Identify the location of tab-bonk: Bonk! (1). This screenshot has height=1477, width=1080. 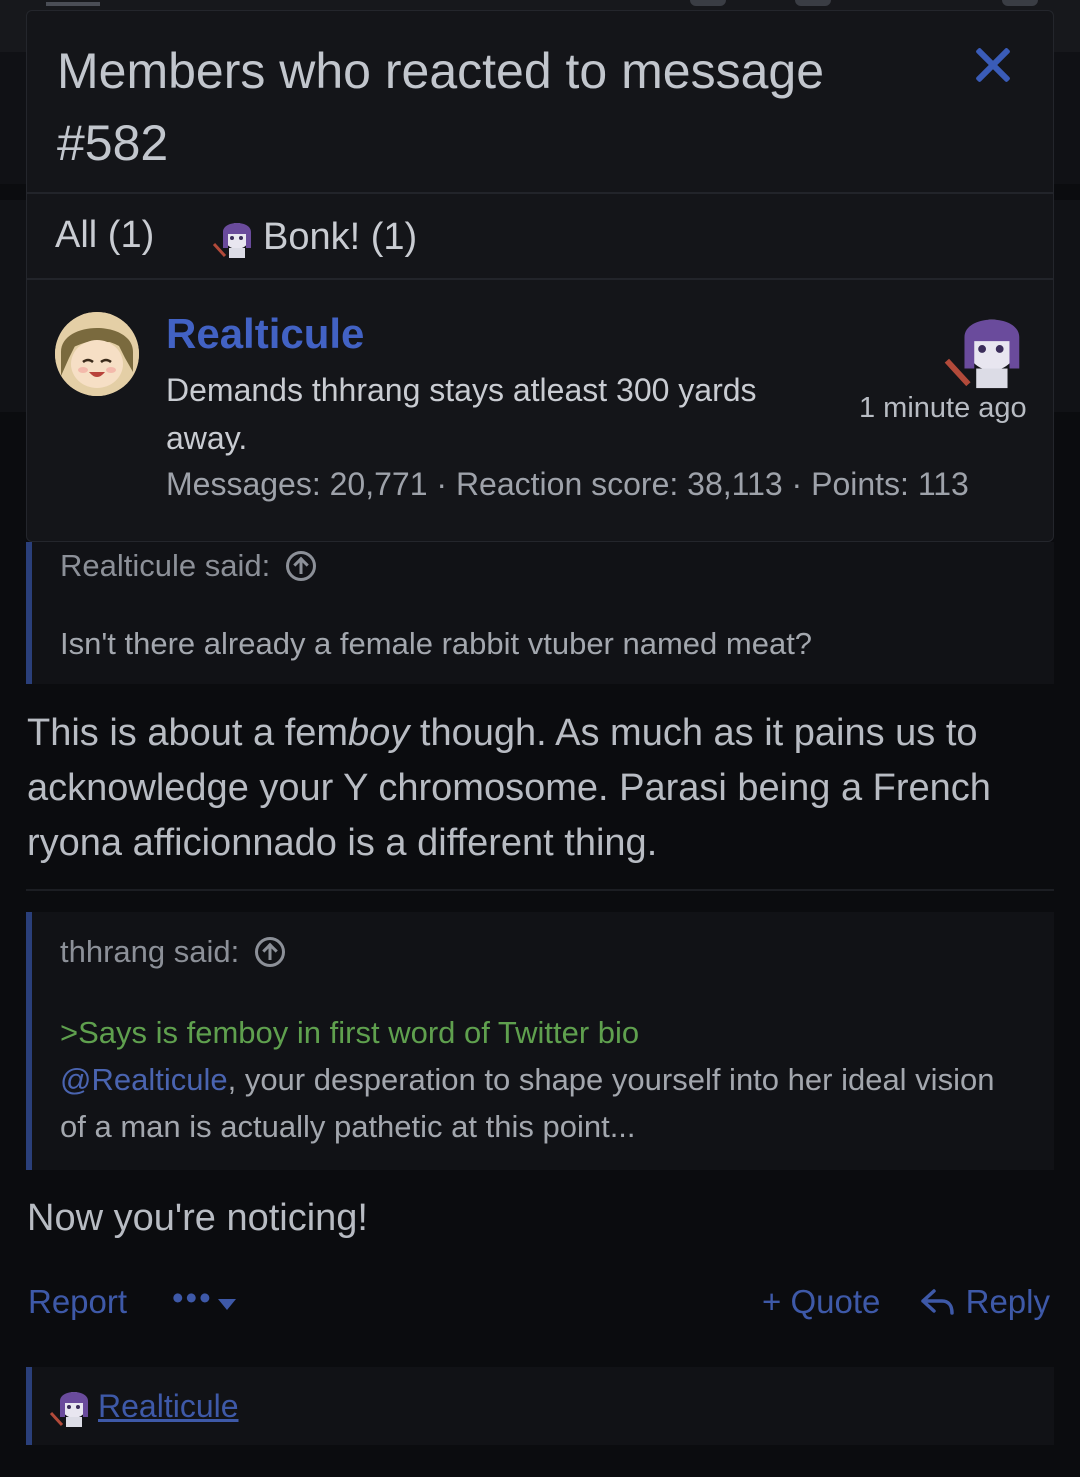
(314, 237).